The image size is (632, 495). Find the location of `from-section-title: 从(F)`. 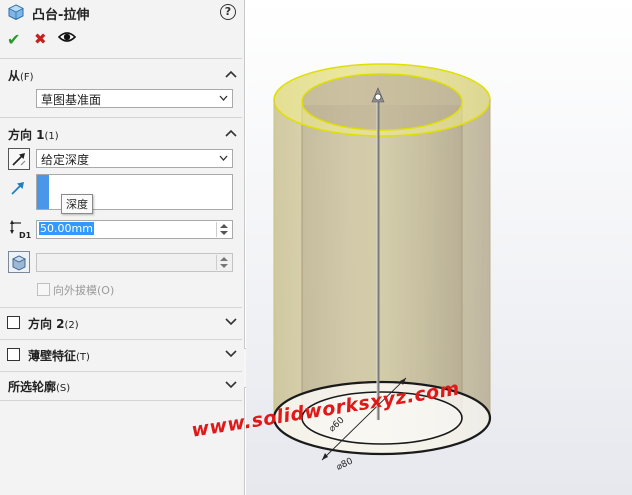

from-section-title: 从(F) is located at coordinates (21, 75).